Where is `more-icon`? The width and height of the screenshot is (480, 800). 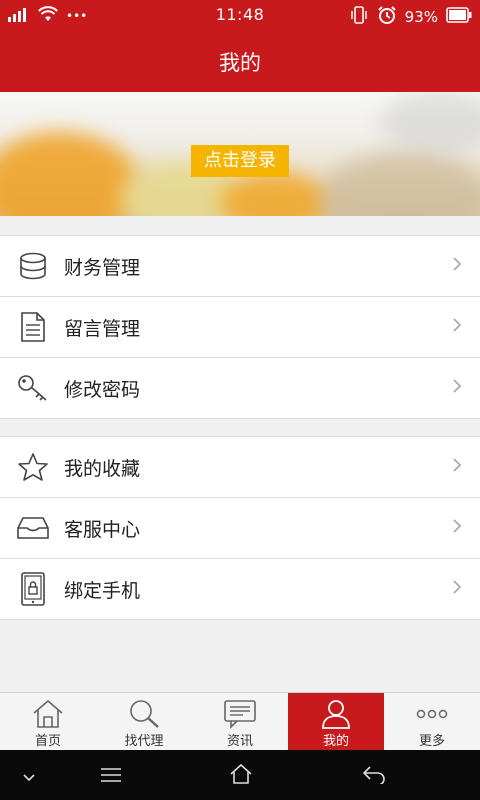 more-icon is located at coordinates (432, 714).